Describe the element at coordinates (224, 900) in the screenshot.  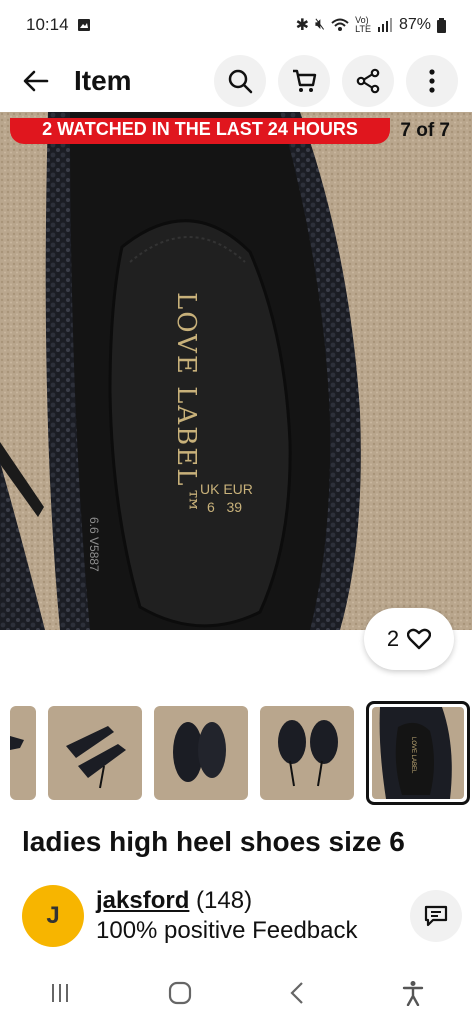
I see `seller-rating: (148)` at that location.